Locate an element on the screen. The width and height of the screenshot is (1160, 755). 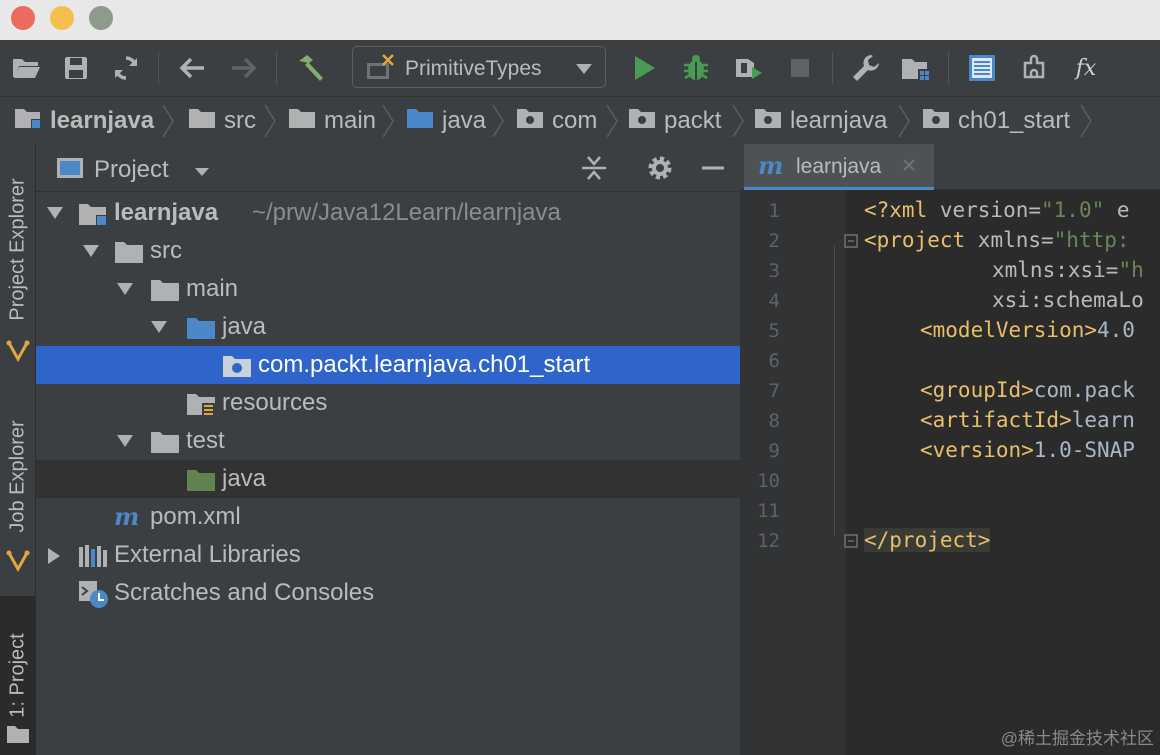
tree-item-package-ch01-start: com.packt.learnjava.ch01_start is located at coordinates (388, 365).